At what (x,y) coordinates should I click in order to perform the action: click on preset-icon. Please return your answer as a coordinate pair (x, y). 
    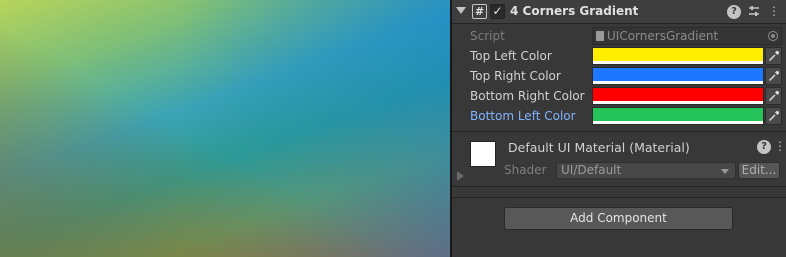
    Looking at the image, I should click on (754, 11).